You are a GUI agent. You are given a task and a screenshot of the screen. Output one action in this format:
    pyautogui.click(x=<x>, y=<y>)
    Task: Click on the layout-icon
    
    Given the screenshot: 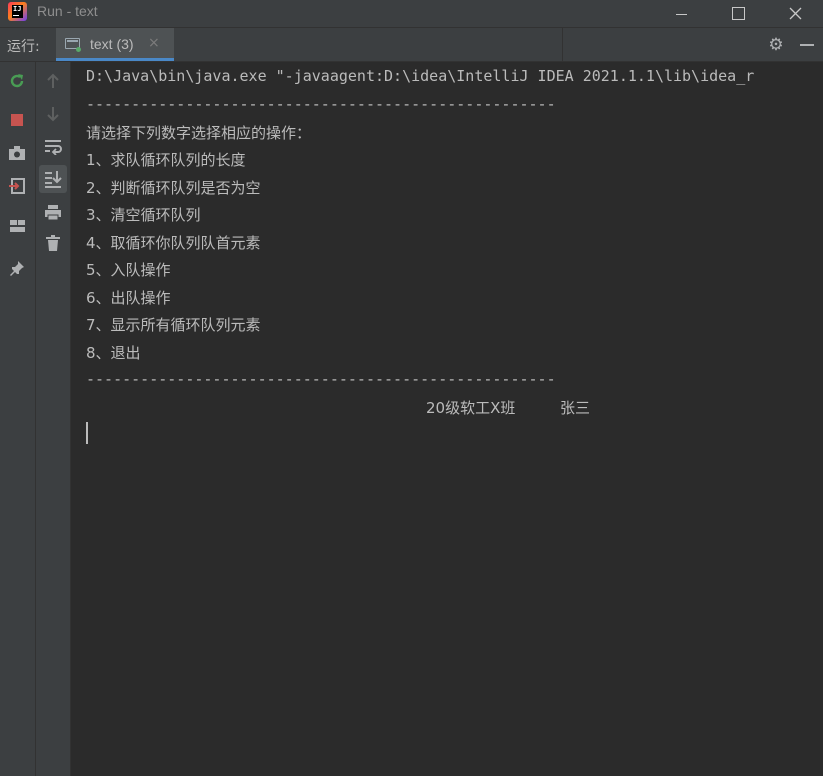 What is the action you would take?
    pyautogui.click(x=17, y=226)
    